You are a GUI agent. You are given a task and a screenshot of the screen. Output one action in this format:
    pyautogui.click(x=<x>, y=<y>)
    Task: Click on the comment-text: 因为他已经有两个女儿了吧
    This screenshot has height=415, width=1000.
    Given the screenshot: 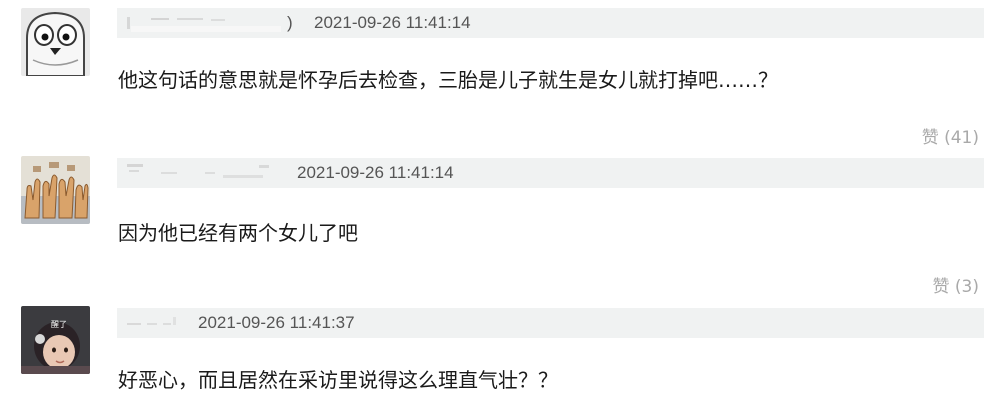 What is the action you would take?
    pyautogui.click(x=238, y=233)
    